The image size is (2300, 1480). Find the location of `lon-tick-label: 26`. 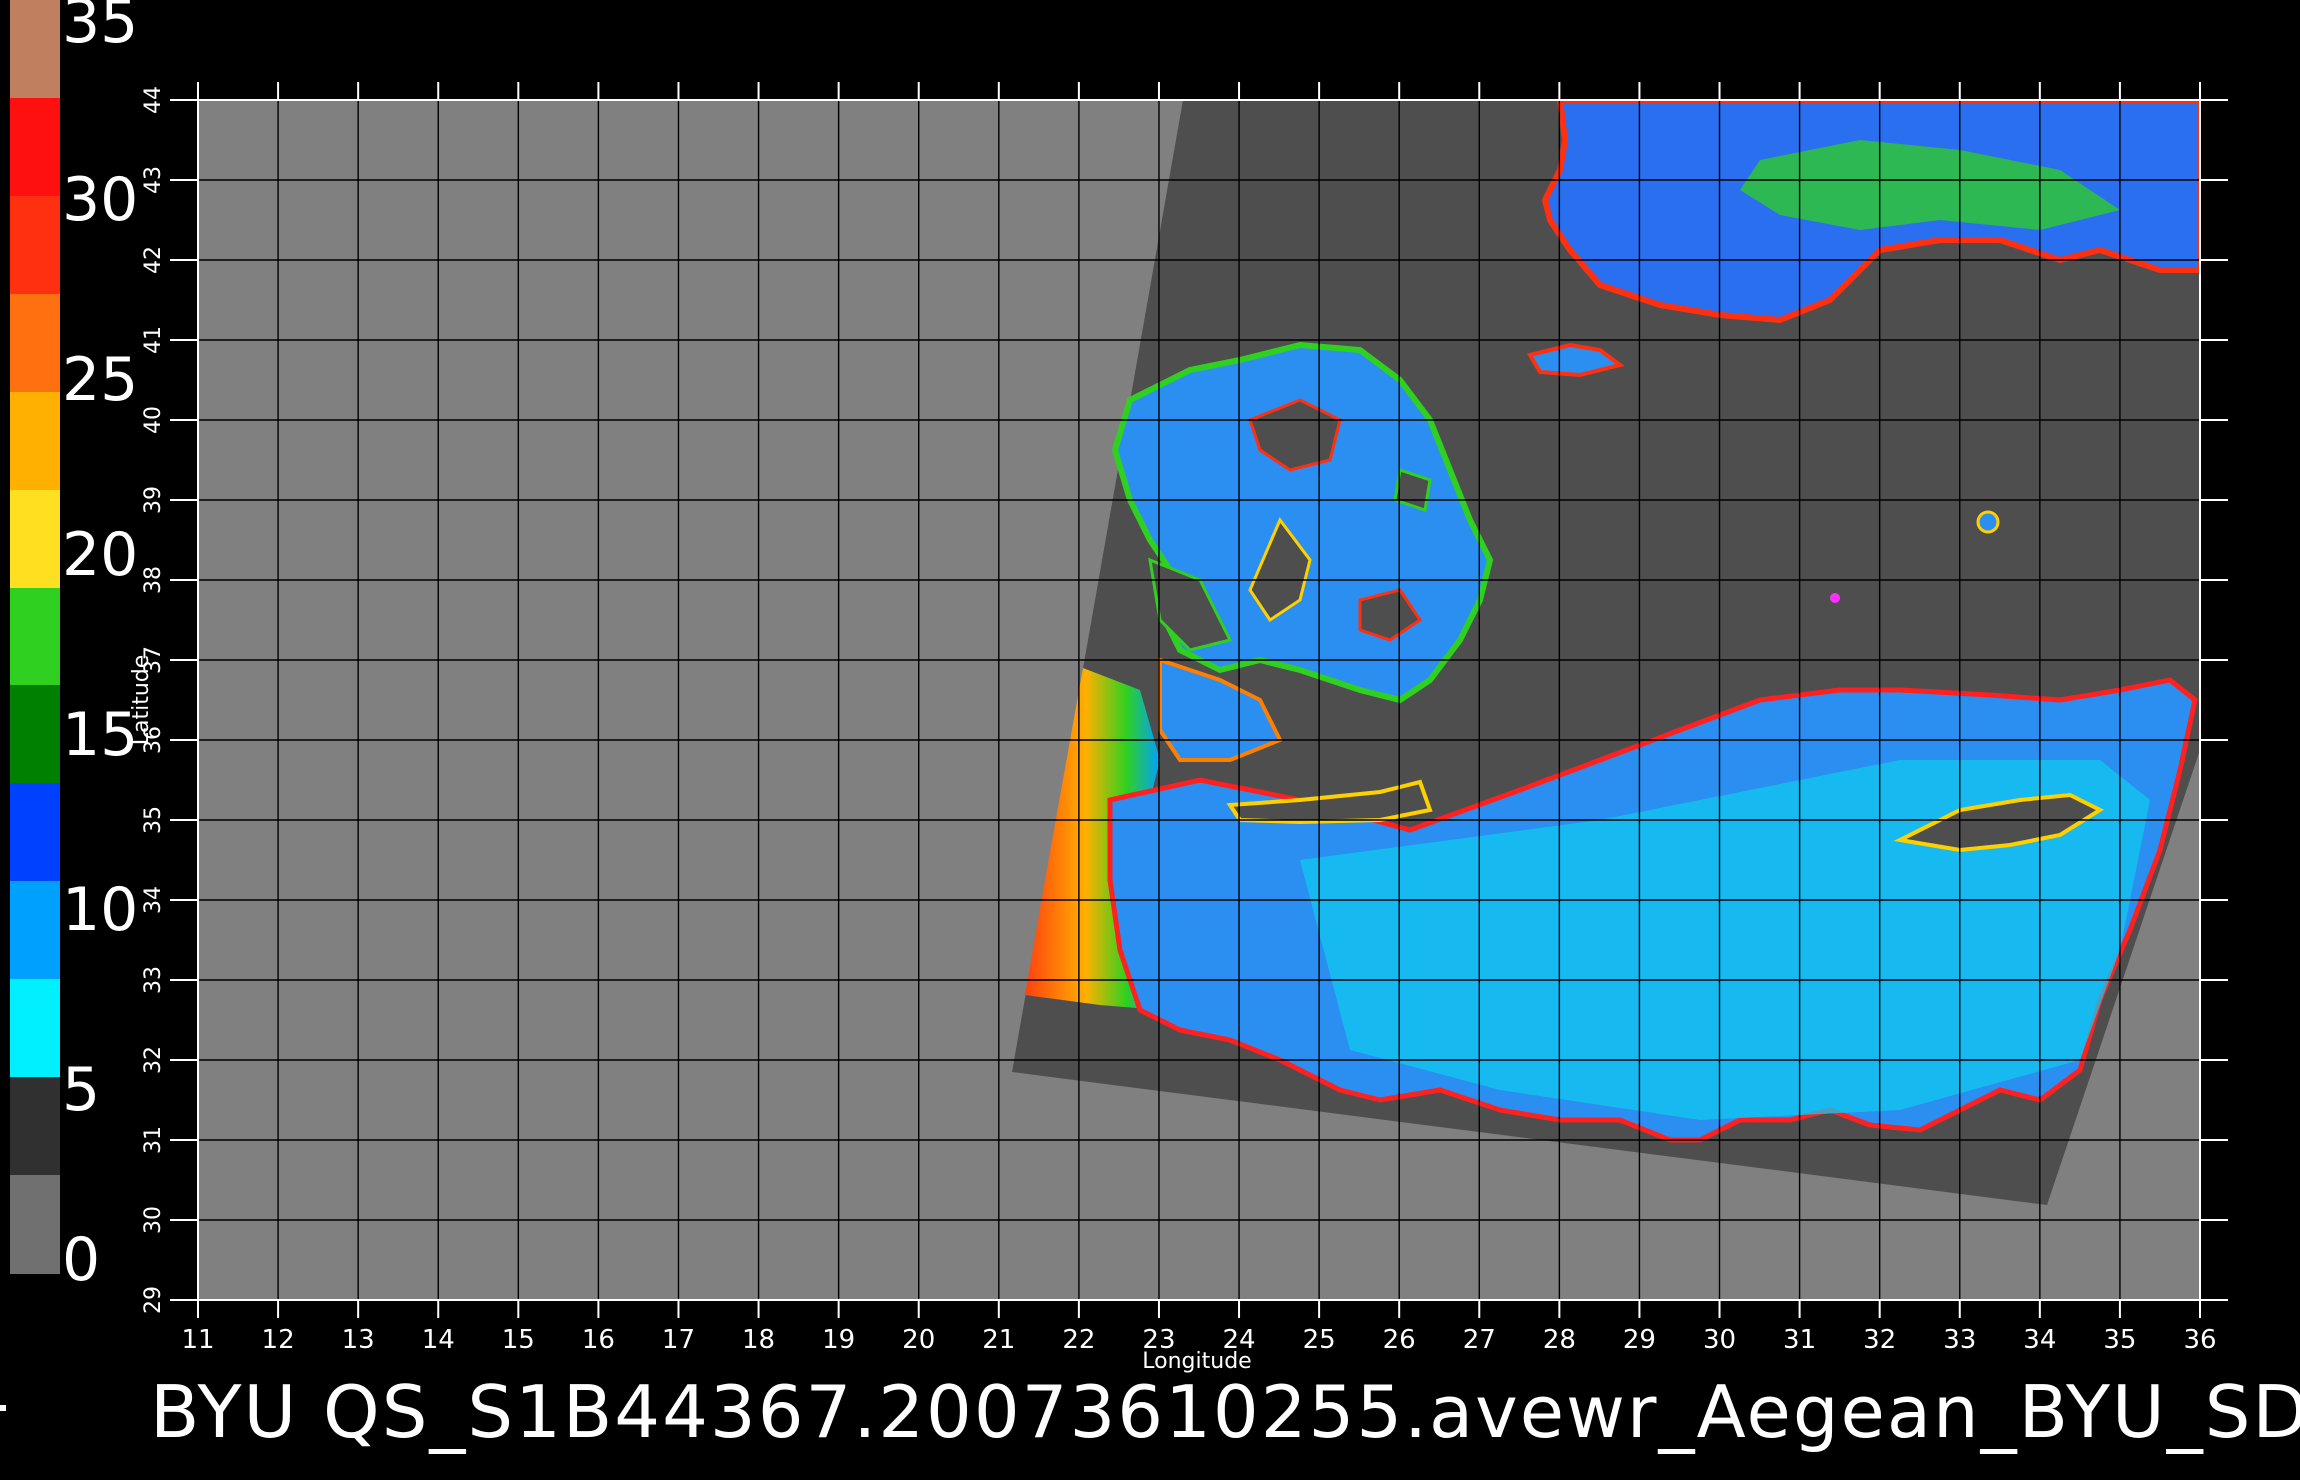

lon-tick-label: 26 is located at coordinates (1399, 1340).